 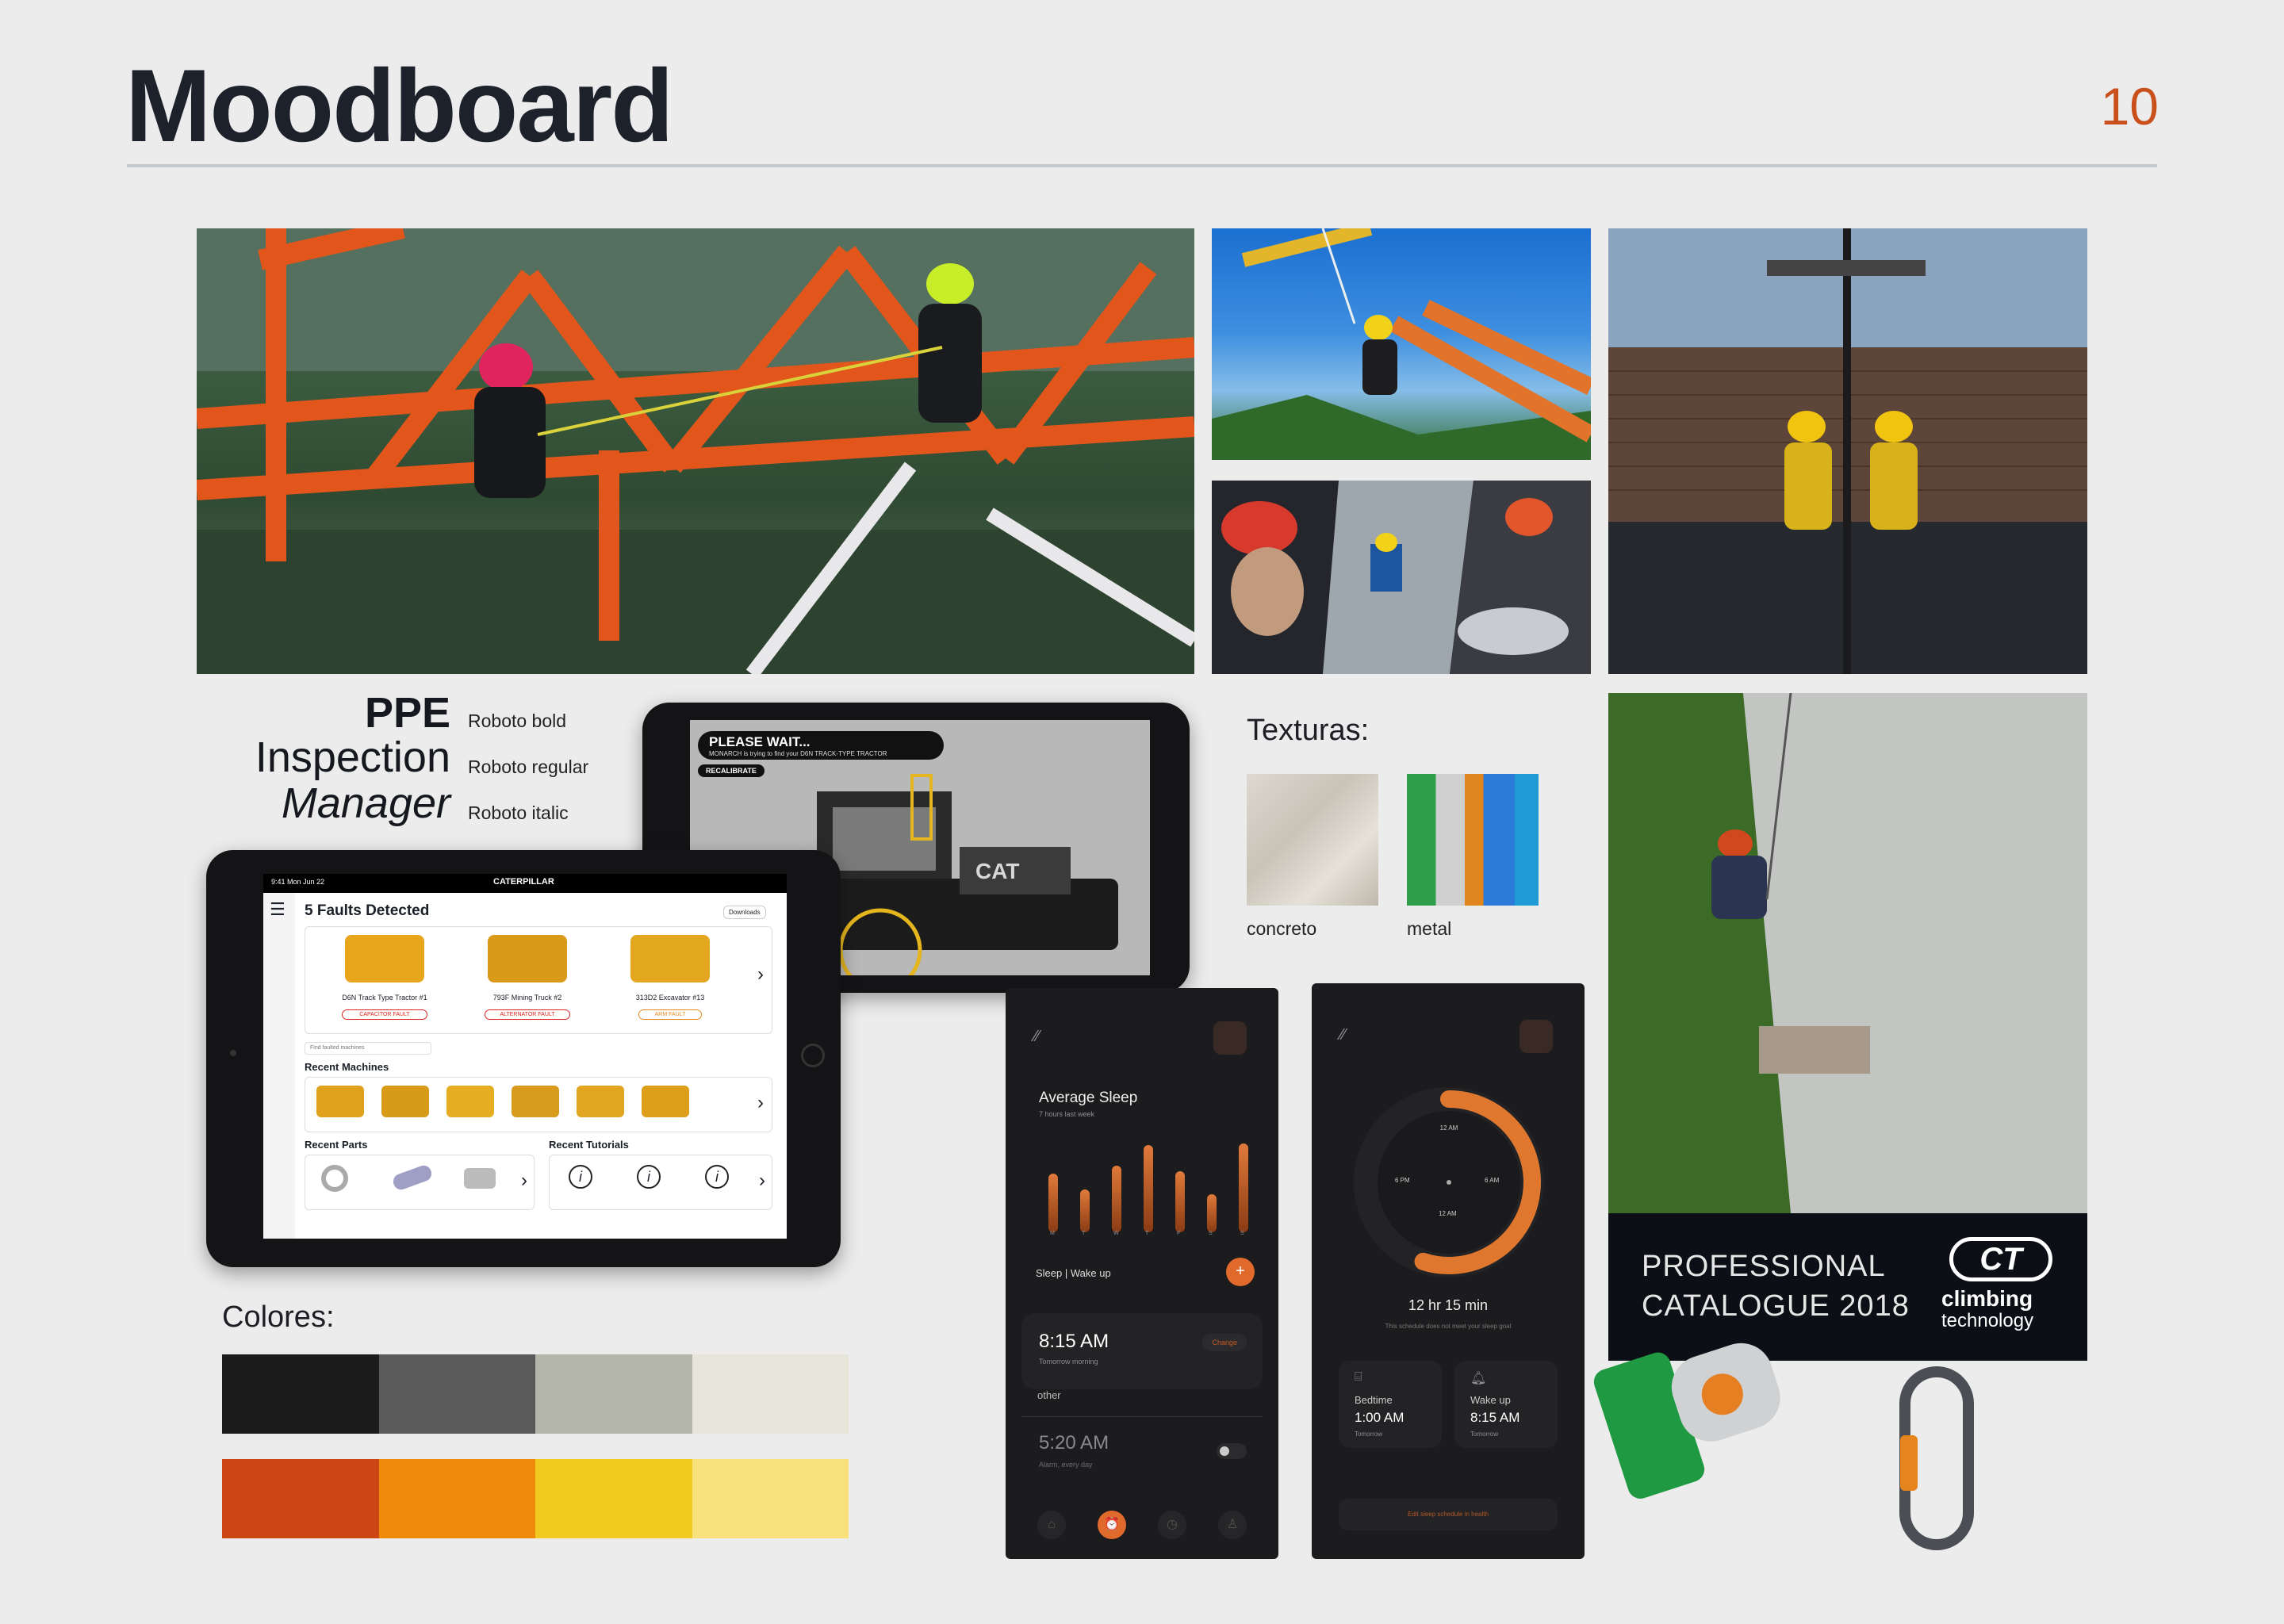 I want to click on downloads-button: Downloads, so click(x=744, y=912).